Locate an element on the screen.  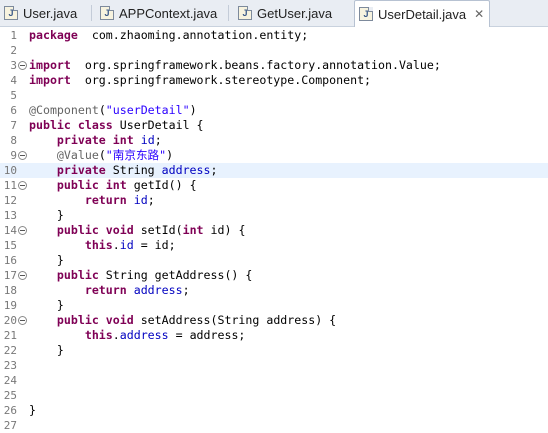
code-line: 1 package com.zhaoming.annotation.entity; is located at coordinates (274, 35).